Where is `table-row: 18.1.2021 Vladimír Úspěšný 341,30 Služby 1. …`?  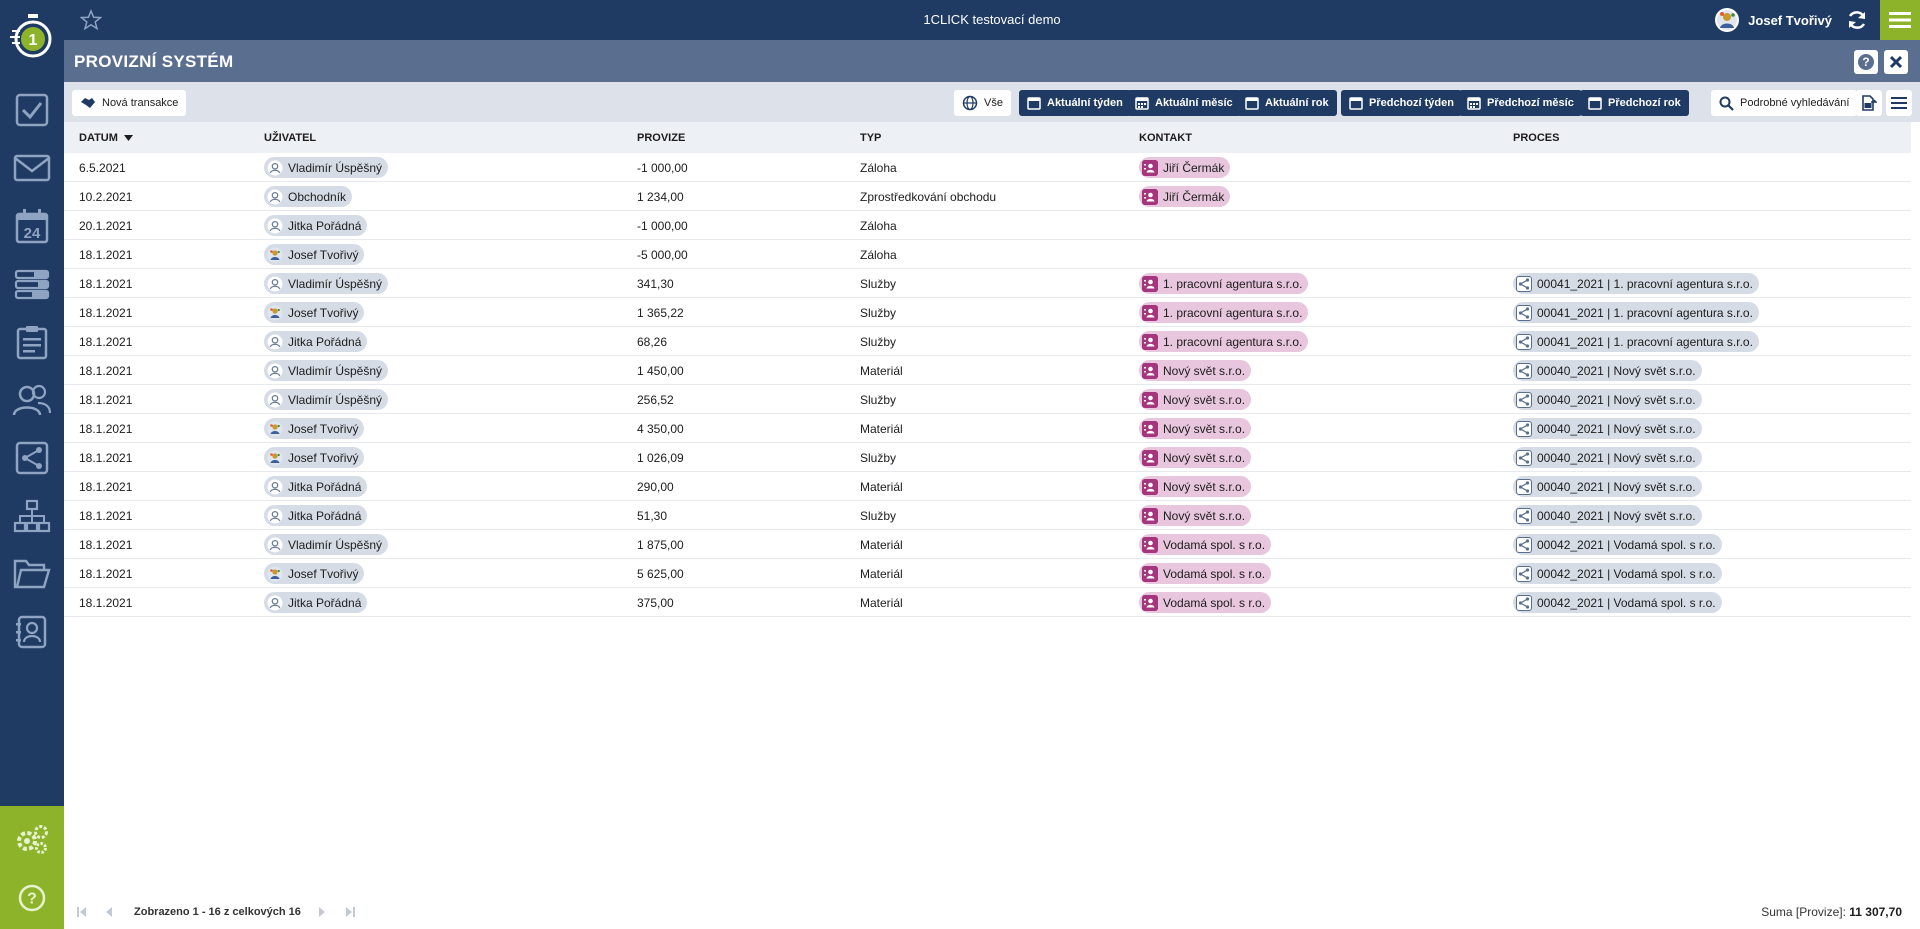
table-row: 18.1.2021 Vladimír Úspěšný 341,30 Služby 1. … is located at coordinates (987, 283).